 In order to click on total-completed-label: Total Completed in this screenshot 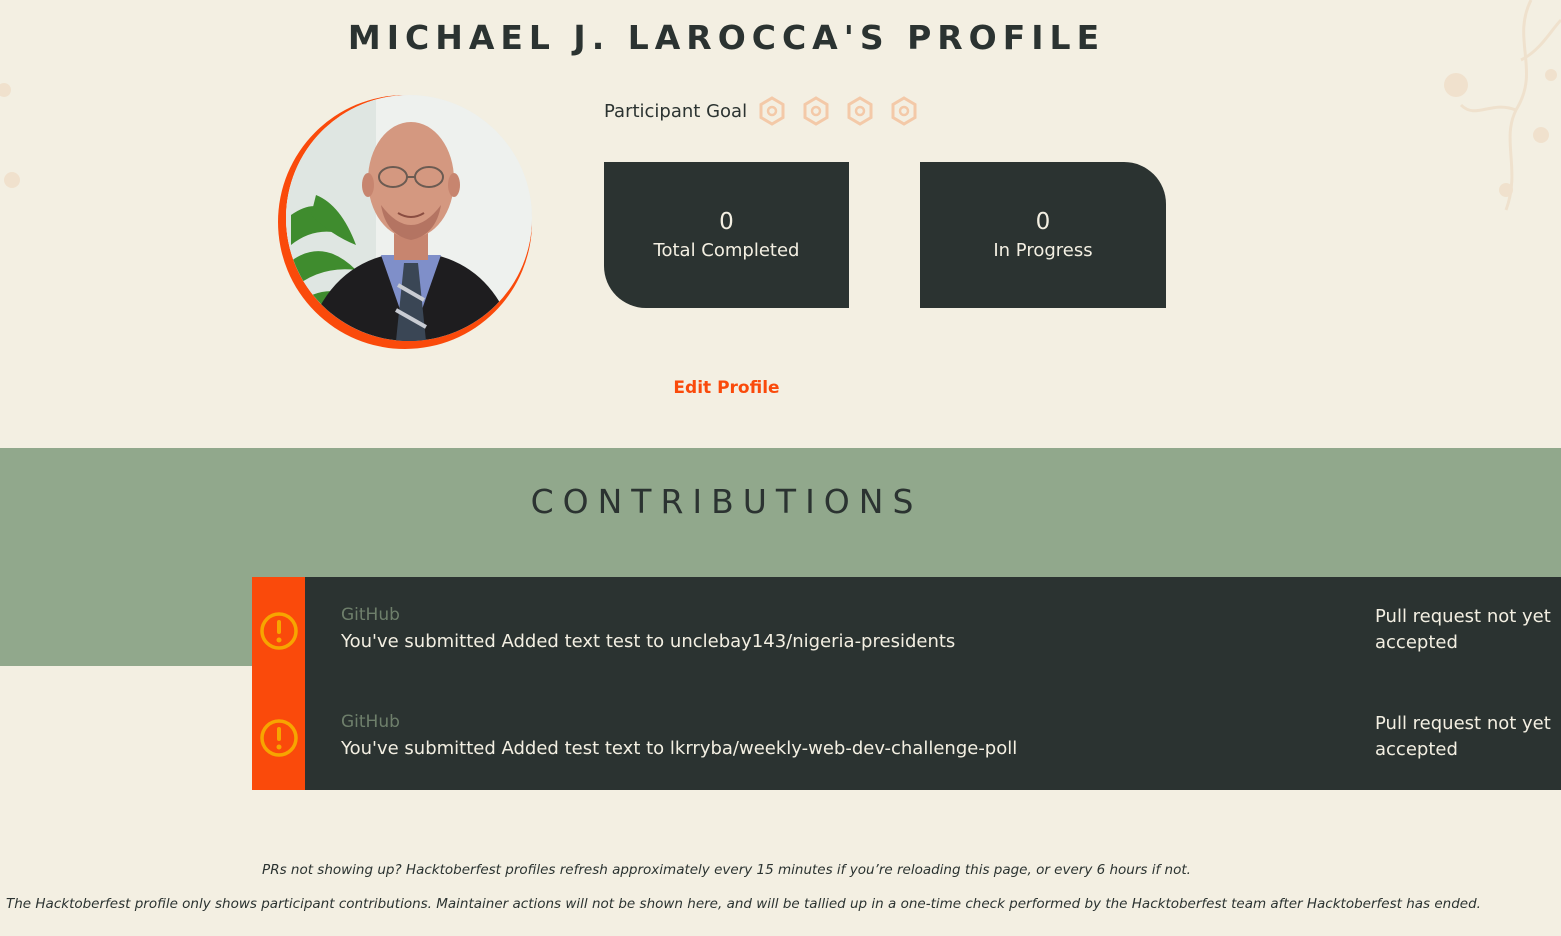, I will do `click(726, 251)`.